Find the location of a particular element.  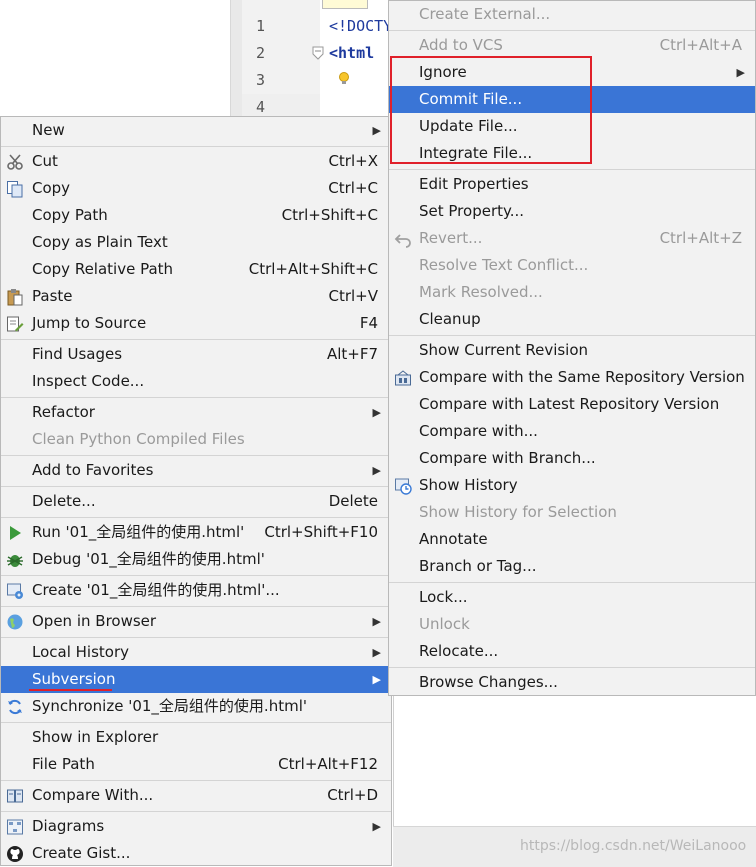

line-number: 3 is located at coordinates (261, 80).